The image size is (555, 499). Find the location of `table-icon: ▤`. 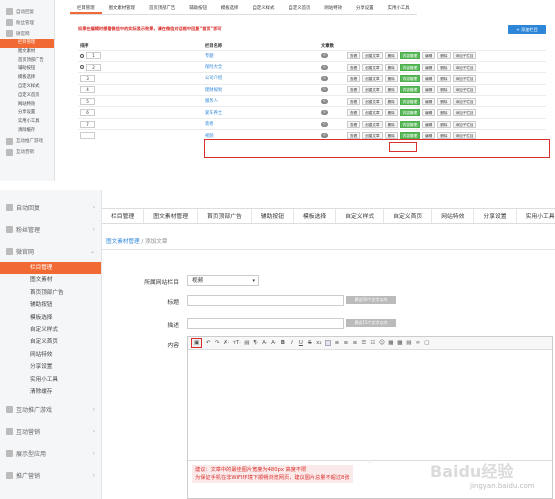

table-icon: ▤ is located at coordinates (409, 343).